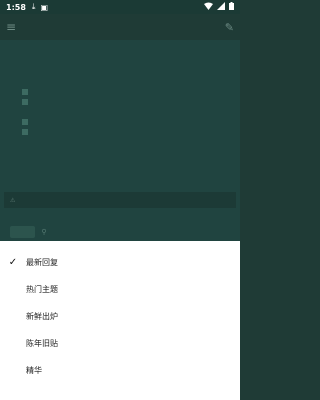  I want to click on sort-option-label: 精华, so click(34, 370).